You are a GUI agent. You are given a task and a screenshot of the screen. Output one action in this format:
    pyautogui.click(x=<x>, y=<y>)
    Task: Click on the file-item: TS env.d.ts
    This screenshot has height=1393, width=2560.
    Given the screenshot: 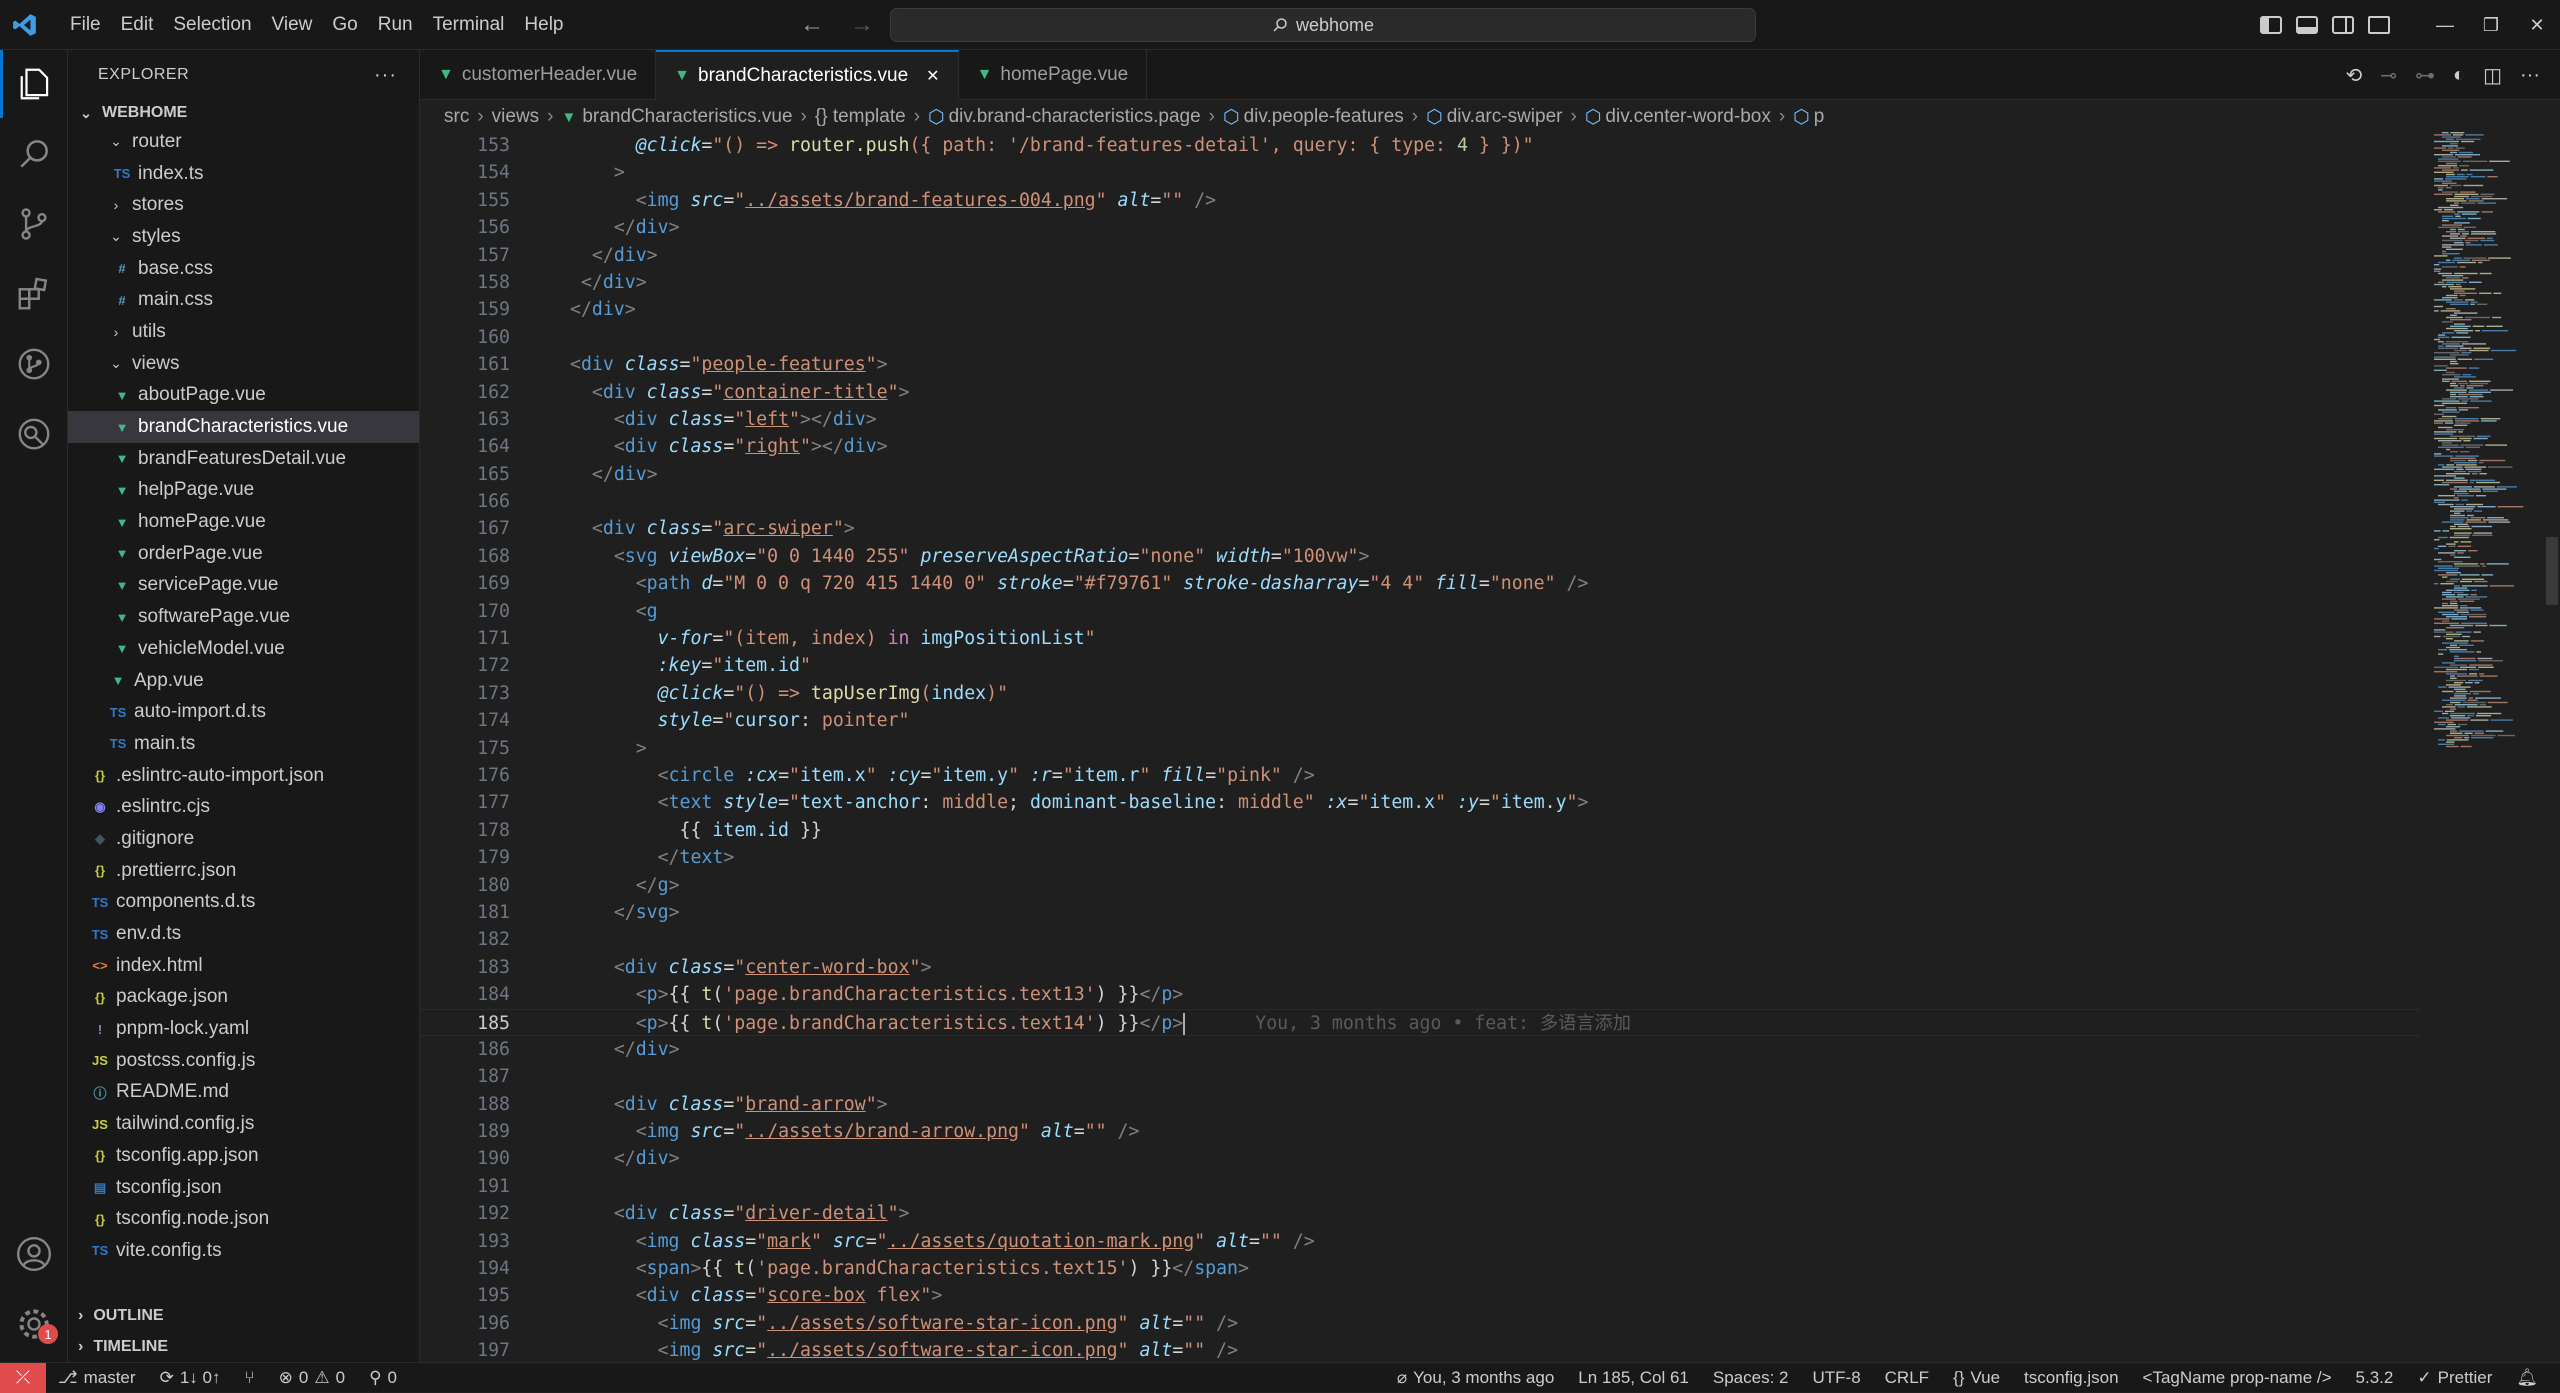 What is the action you would take?
    pyautogui.click(x=243, y=934)
    